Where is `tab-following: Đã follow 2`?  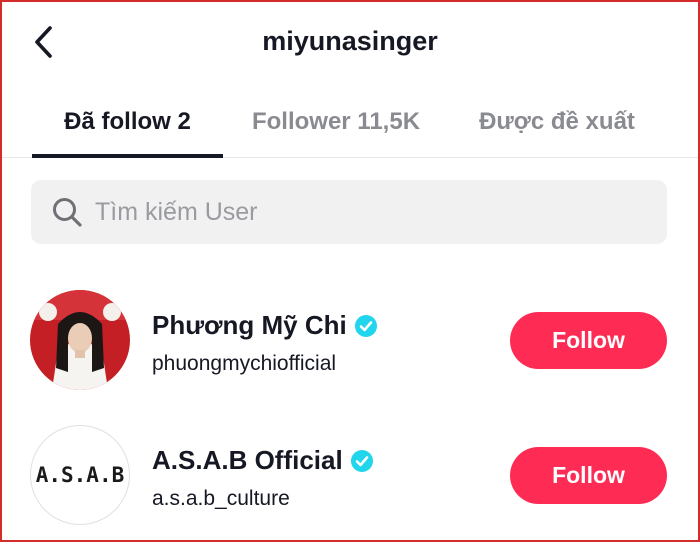
tab-following: Đã follow 2 is located at coordinates (127, 122).